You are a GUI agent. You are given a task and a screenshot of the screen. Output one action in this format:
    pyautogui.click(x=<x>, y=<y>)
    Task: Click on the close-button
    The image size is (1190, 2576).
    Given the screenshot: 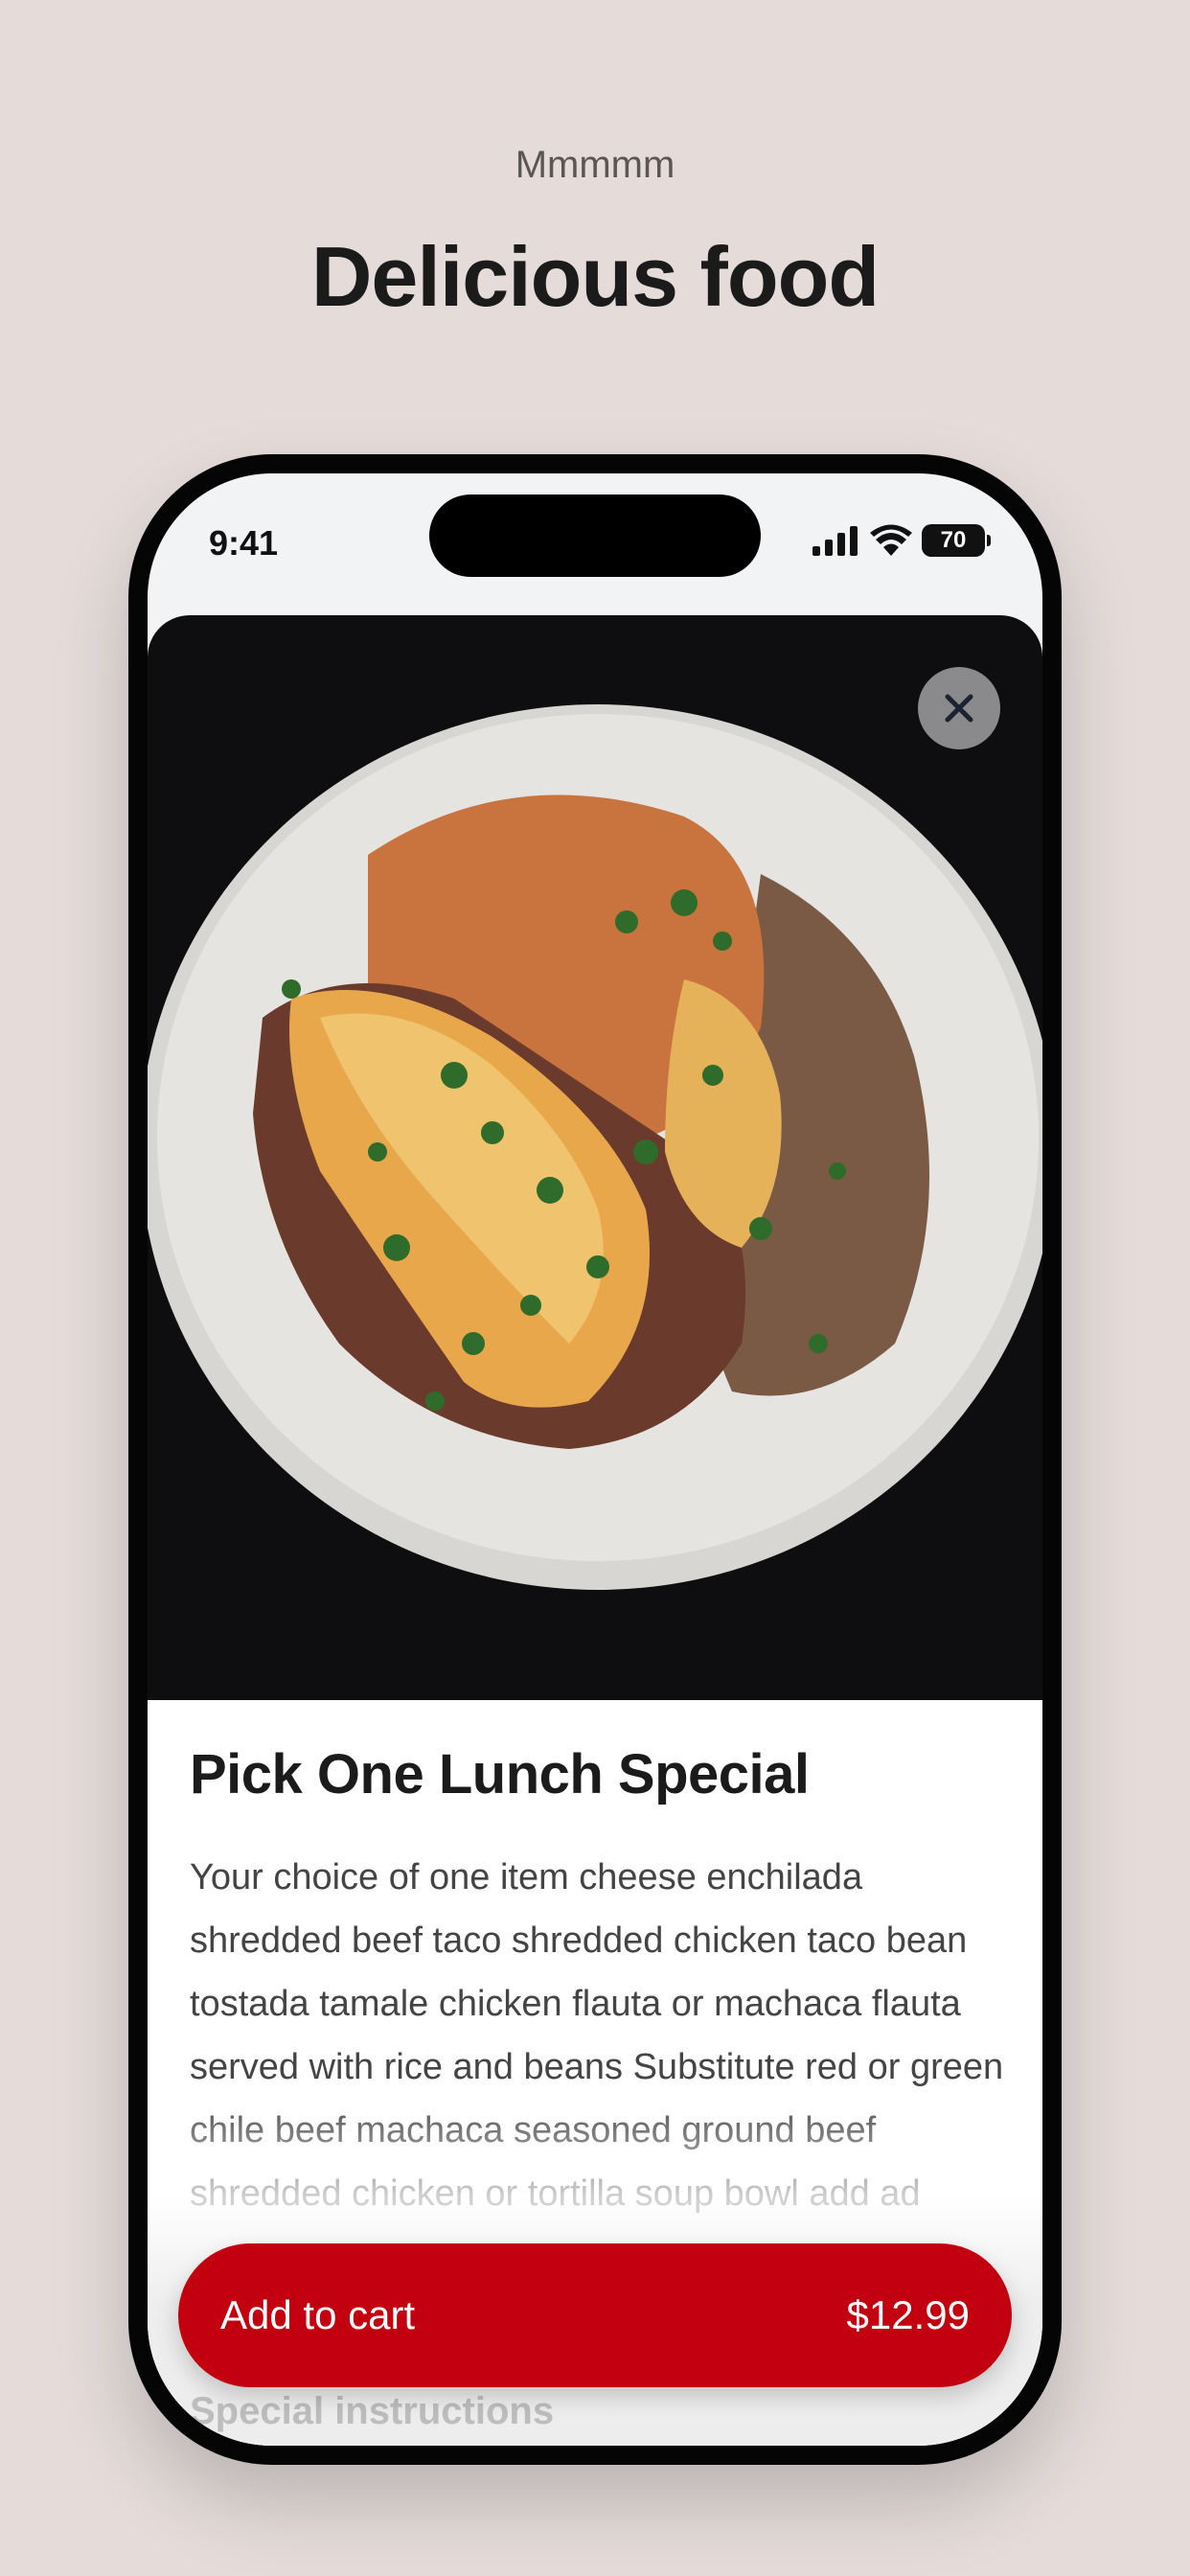 What is the action you would take?
    pyautogui.click(x=959, y=708)
    